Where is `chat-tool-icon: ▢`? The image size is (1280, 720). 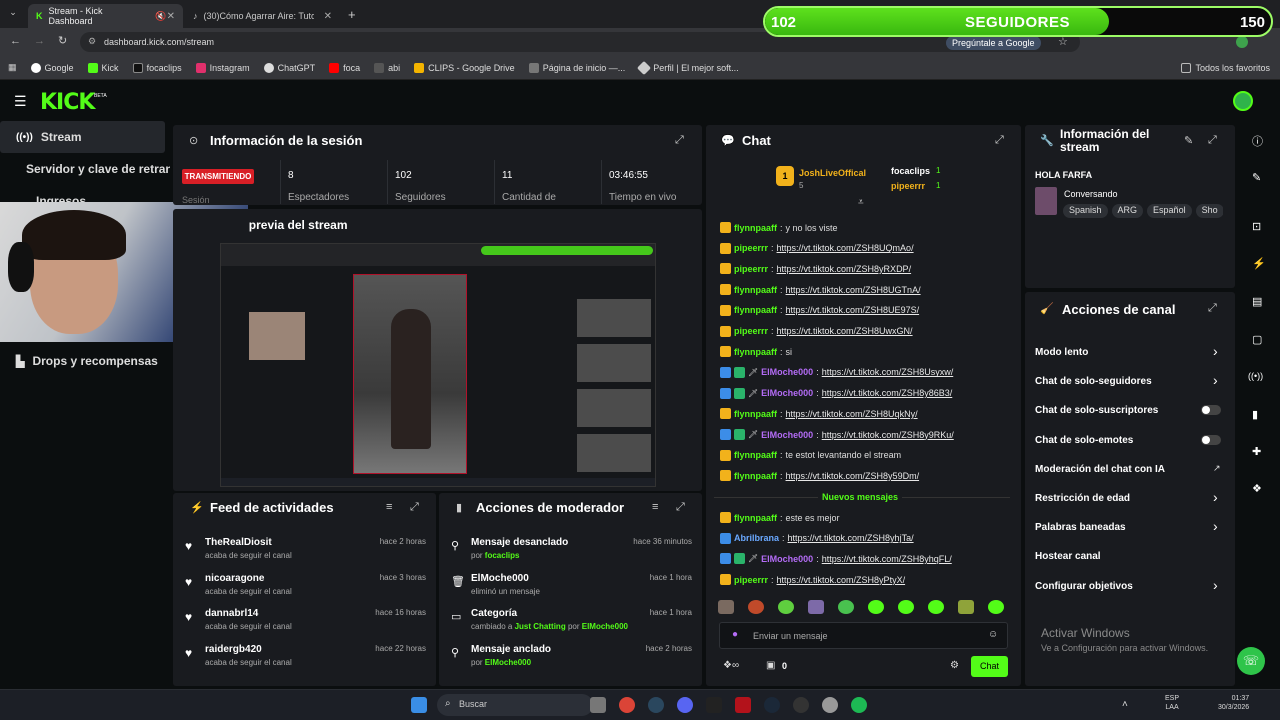 chat-tool-icon: ▢ is located at coordinates (1257, 339).